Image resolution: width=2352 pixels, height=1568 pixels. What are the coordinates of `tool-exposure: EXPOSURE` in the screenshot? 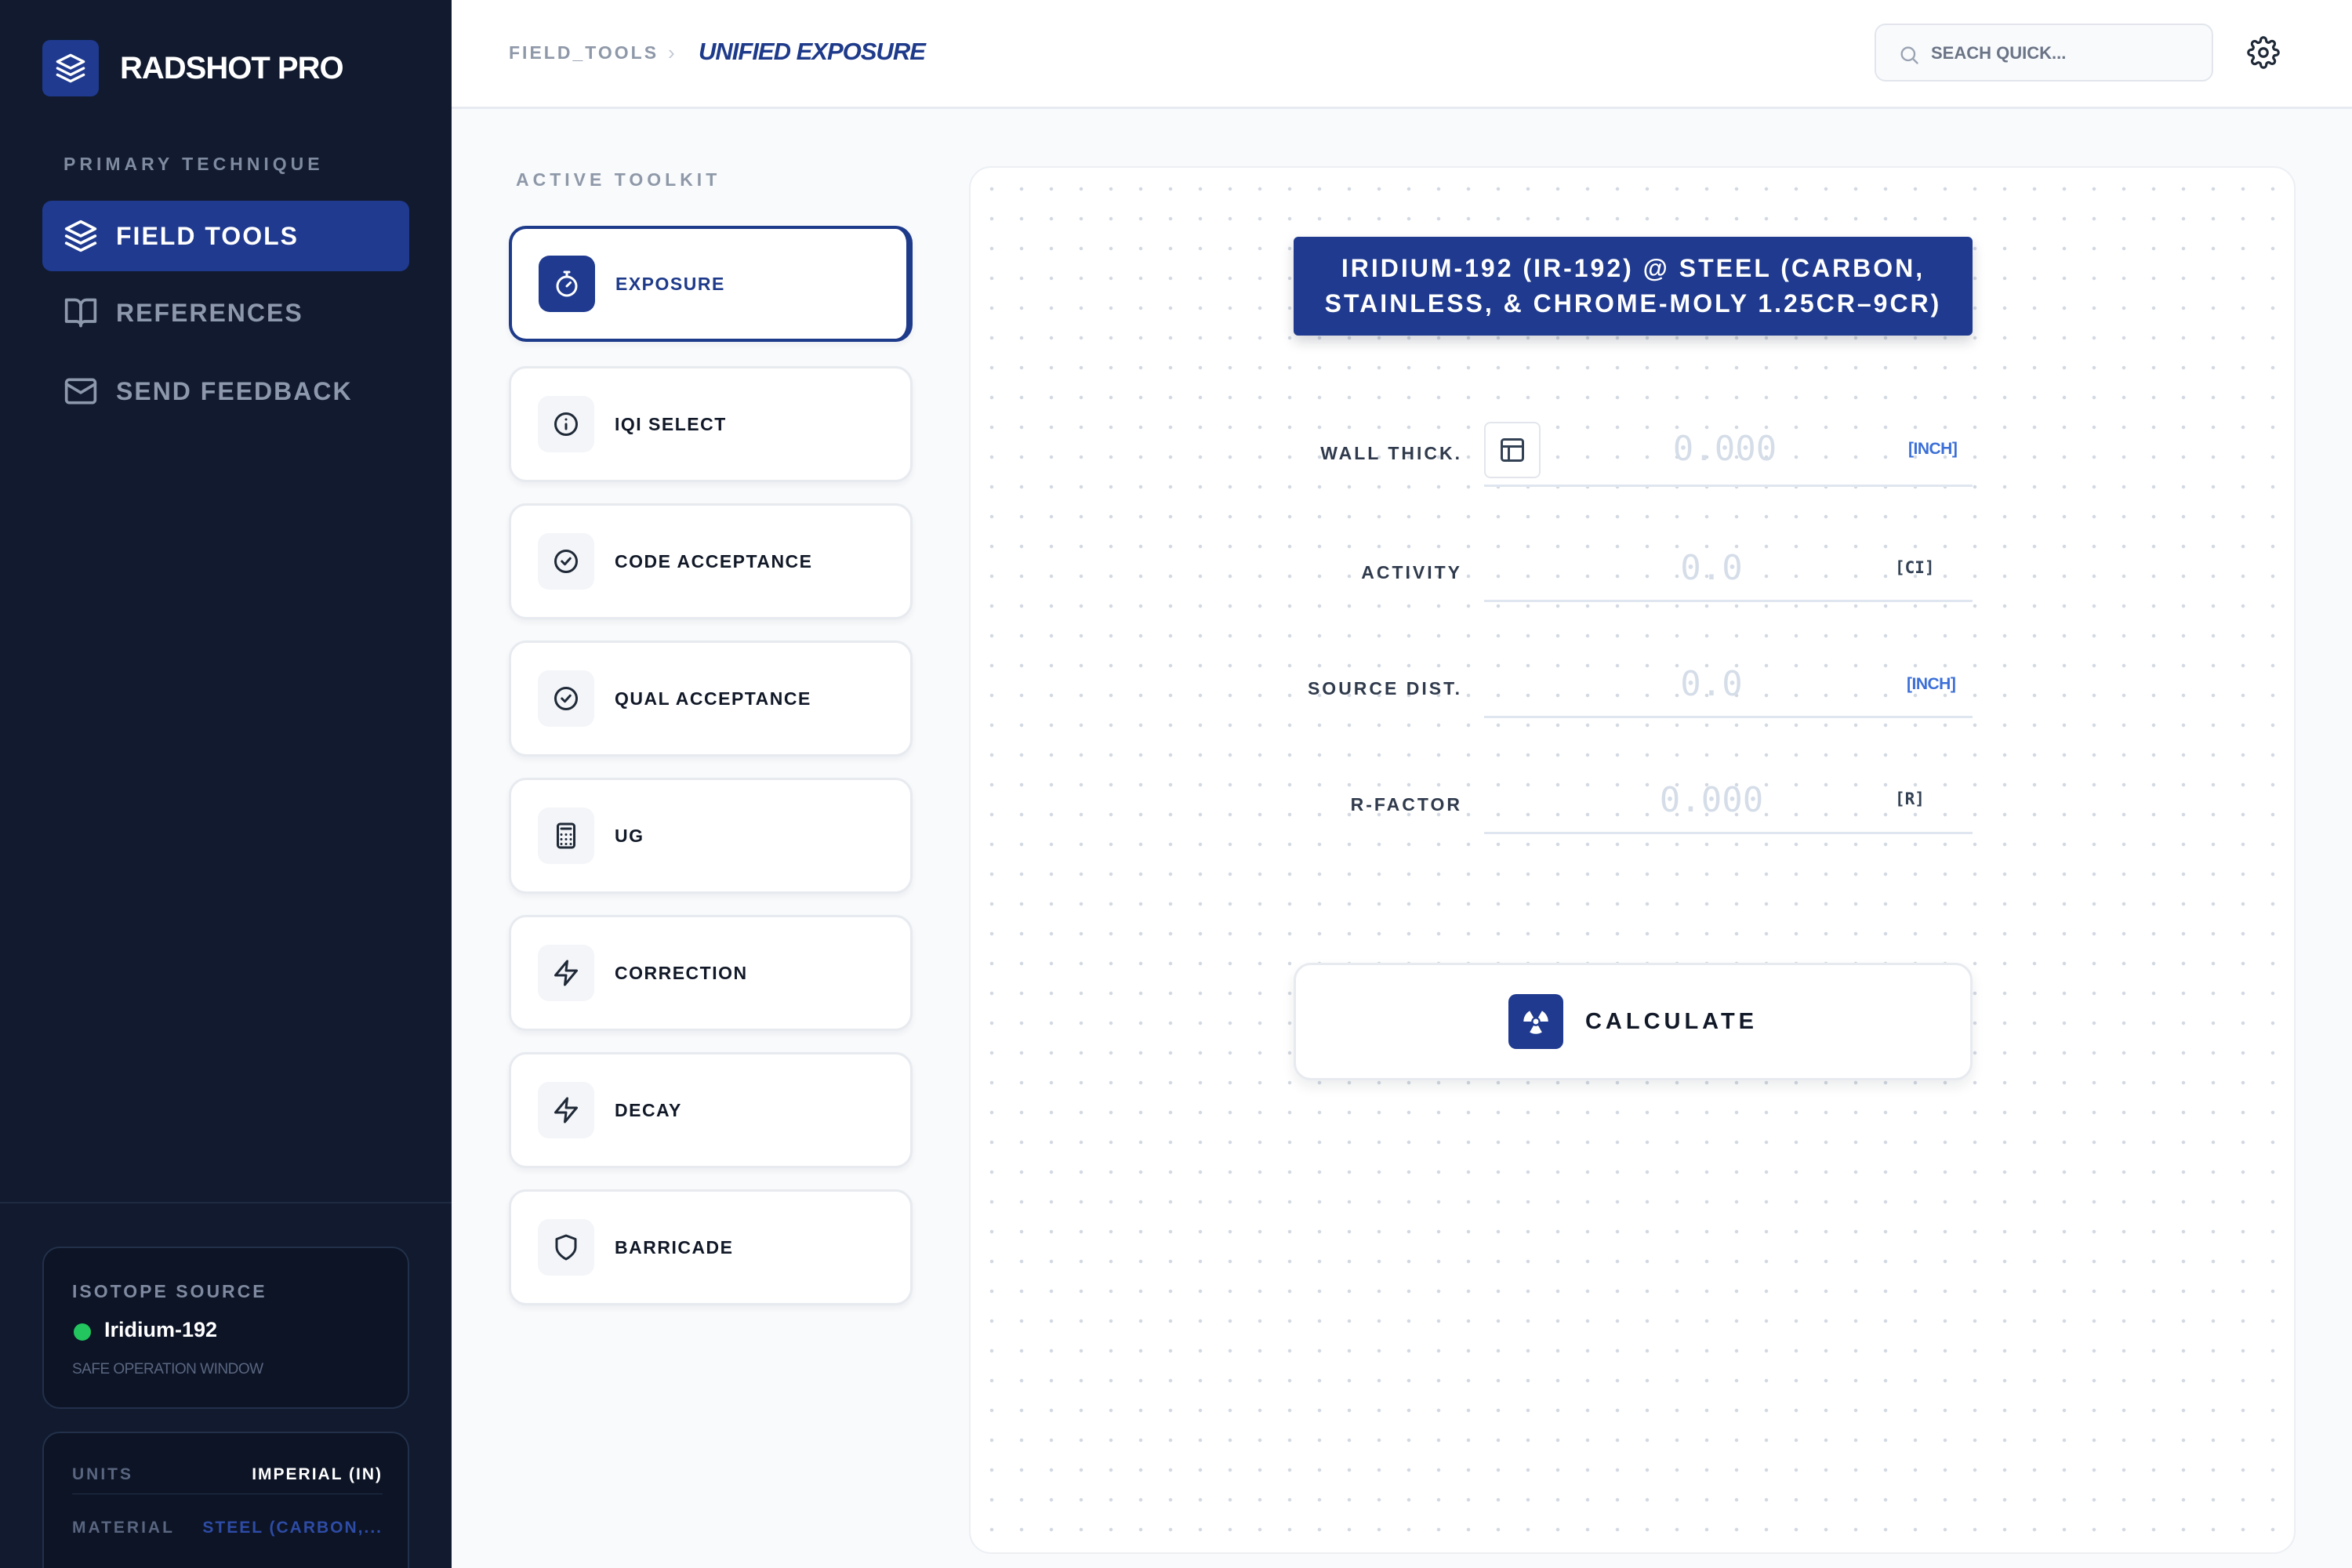 It's located at (711, 284).